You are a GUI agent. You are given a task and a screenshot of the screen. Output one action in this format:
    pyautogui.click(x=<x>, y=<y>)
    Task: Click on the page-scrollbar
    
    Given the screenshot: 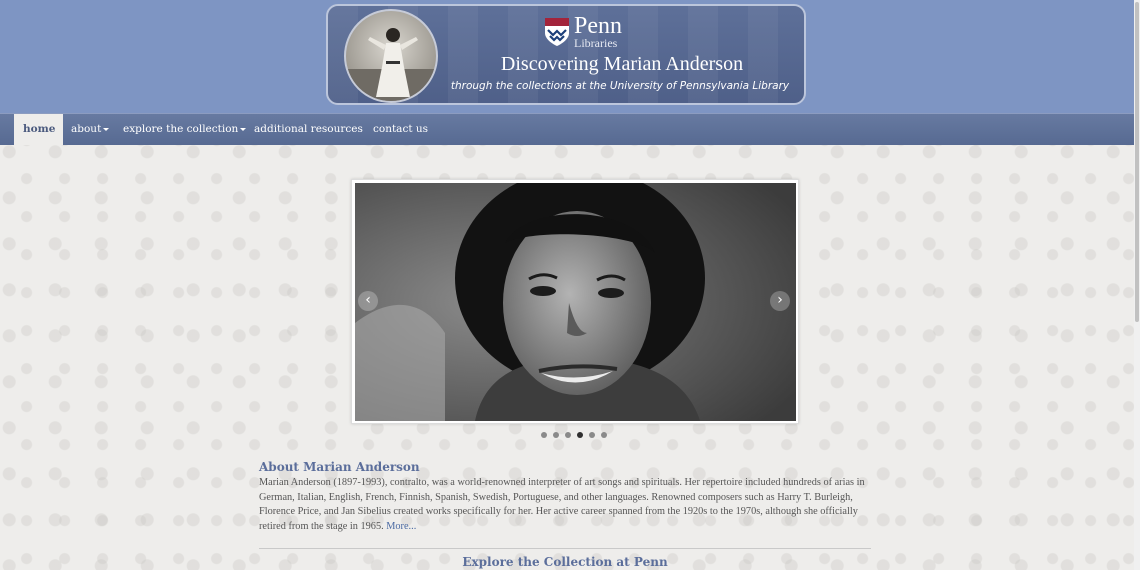 What is the action you would take?
    pyautogui.click(x=1137, y=285)
    